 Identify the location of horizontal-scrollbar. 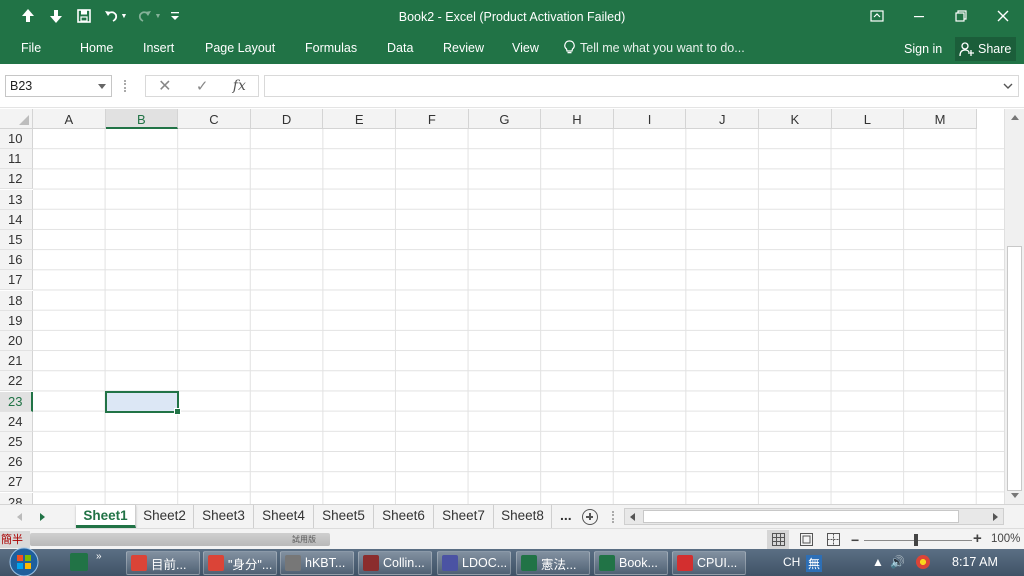
(814, 516).